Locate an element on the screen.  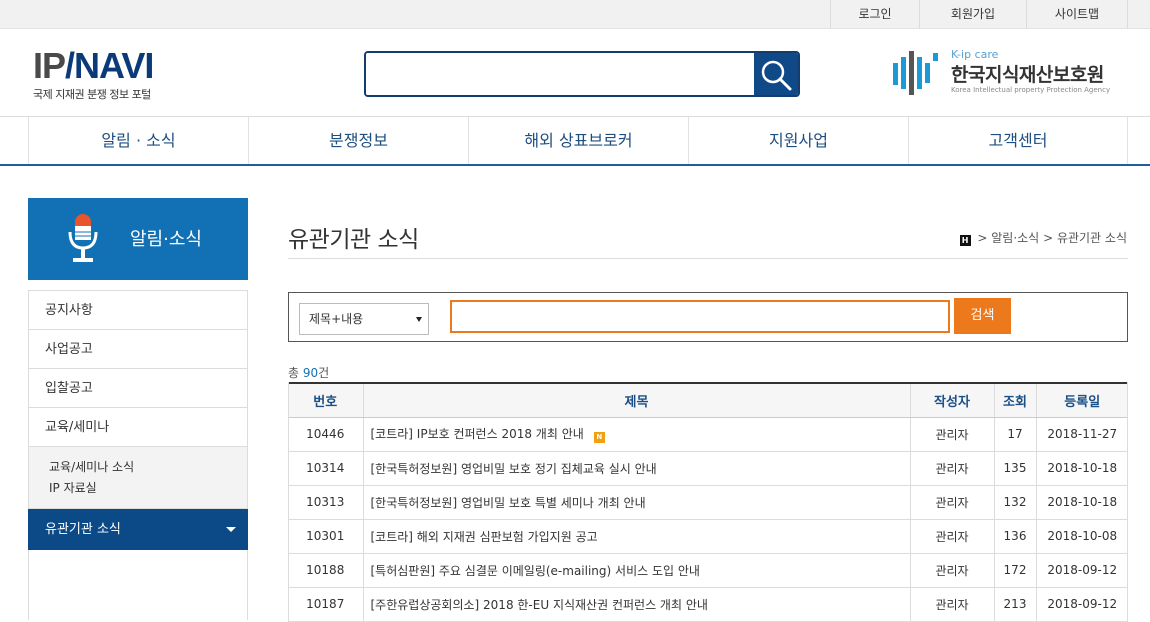
home-icon: H is located at coordinates (965, 240).